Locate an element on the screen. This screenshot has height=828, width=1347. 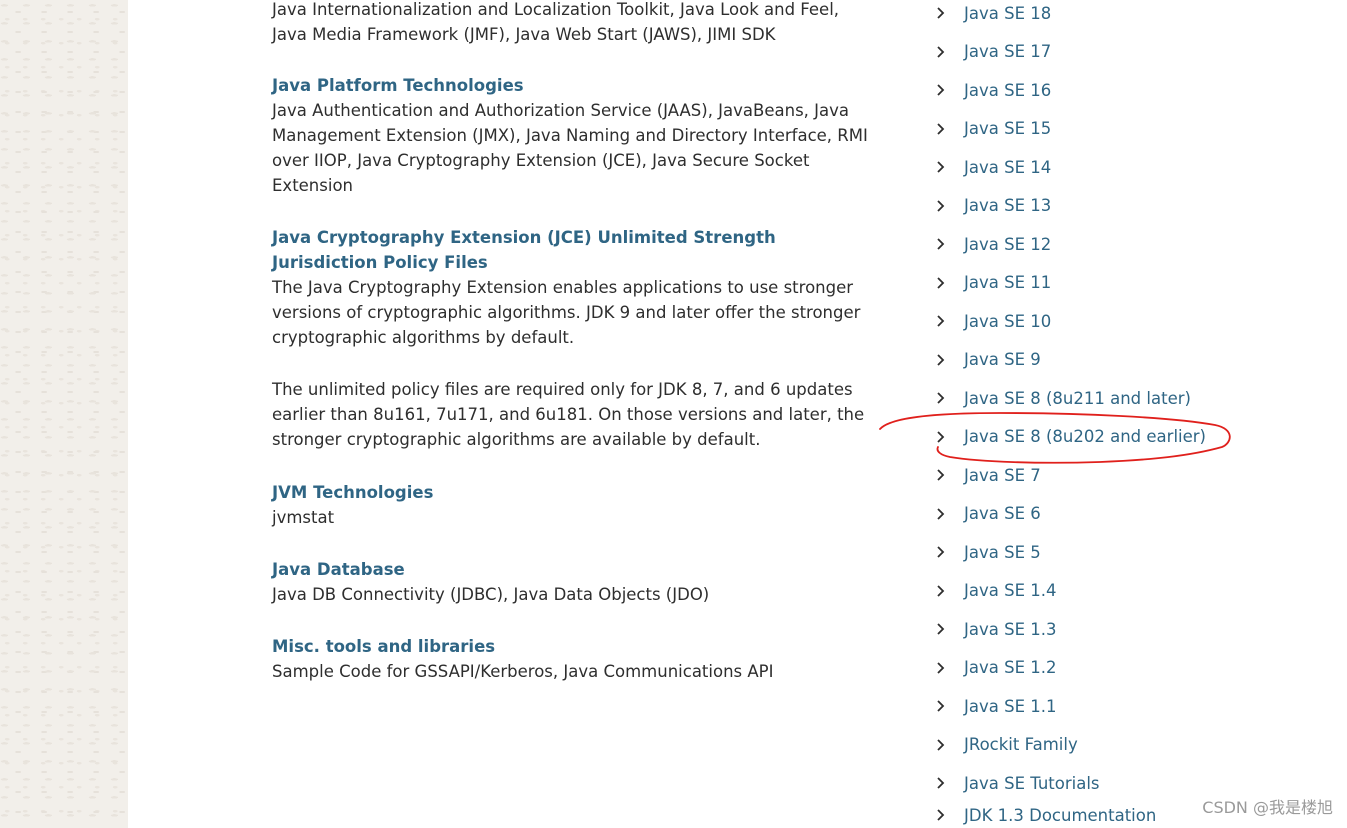
nav-item: Java SE 7 is located at coordinates (987, 475).